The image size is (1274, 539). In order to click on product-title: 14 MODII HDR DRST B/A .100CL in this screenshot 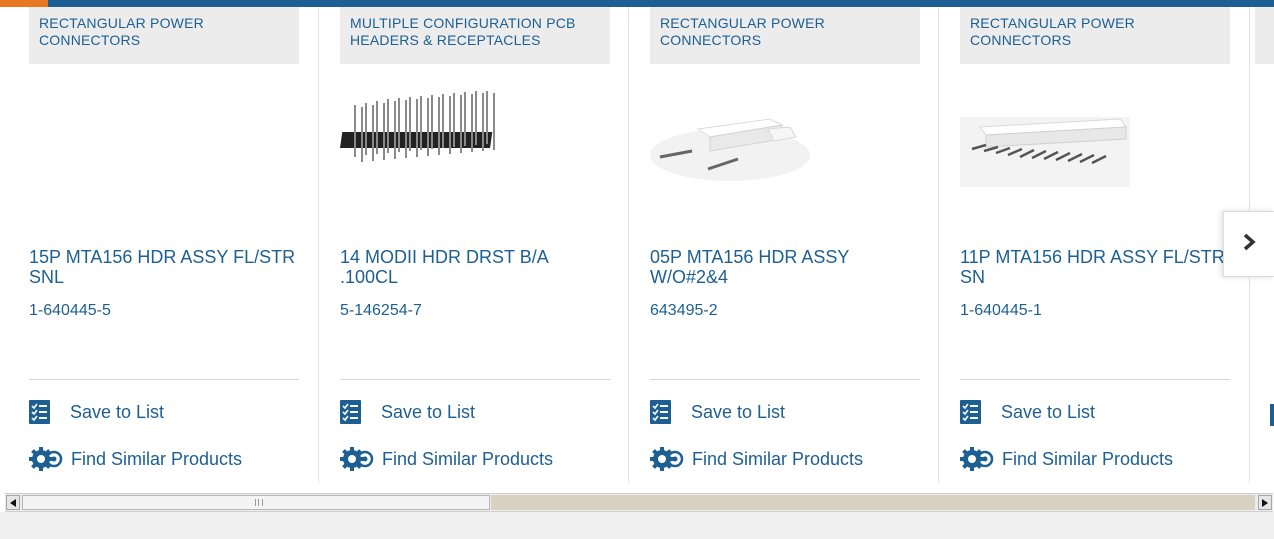, I will do `click(475, 267)`.